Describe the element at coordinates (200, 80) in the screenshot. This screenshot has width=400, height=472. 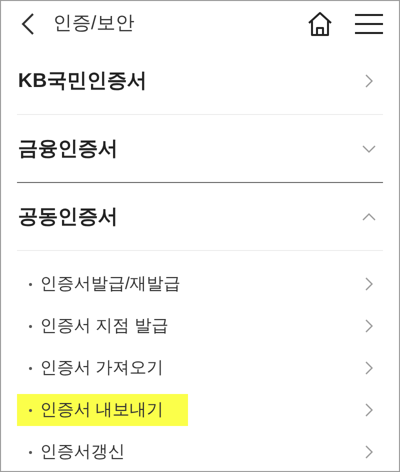
I see `menu-item: KB국민인증서` at that location.